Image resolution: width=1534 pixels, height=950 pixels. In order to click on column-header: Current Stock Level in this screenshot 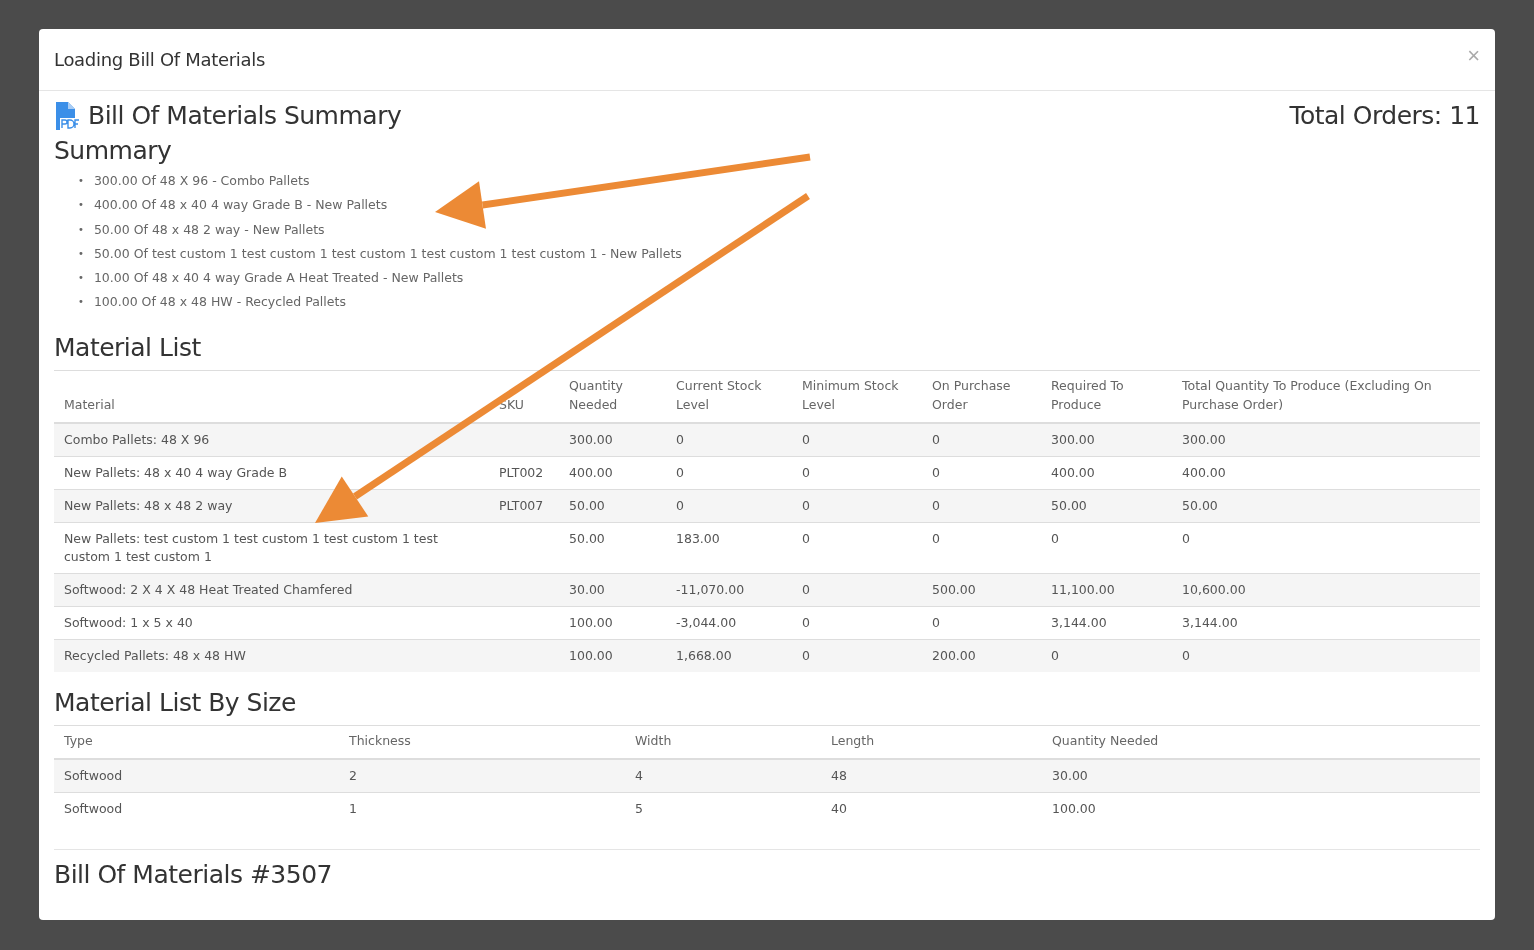, I will do `click(729, 396)`.